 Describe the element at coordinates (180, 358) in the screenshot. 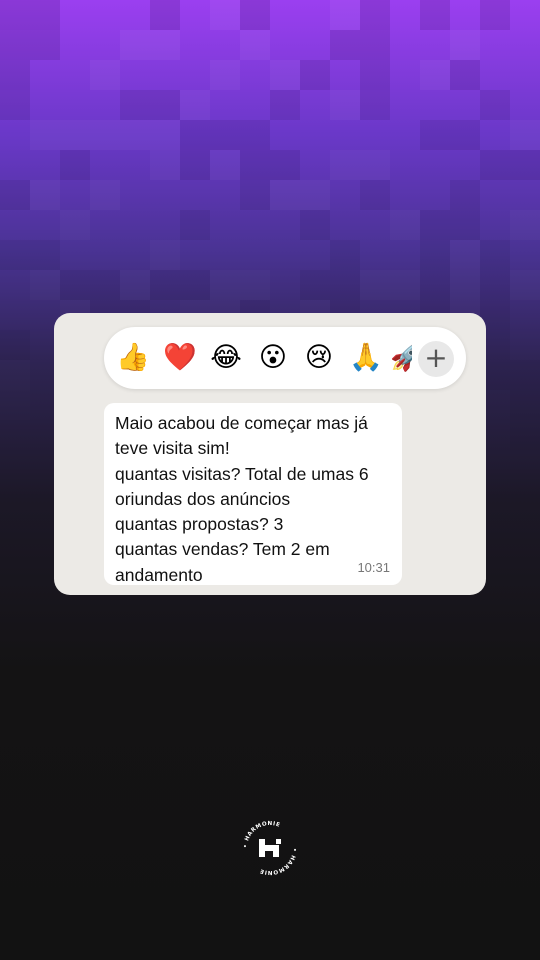

I see `red-heart-icon: ❤️` at that location.